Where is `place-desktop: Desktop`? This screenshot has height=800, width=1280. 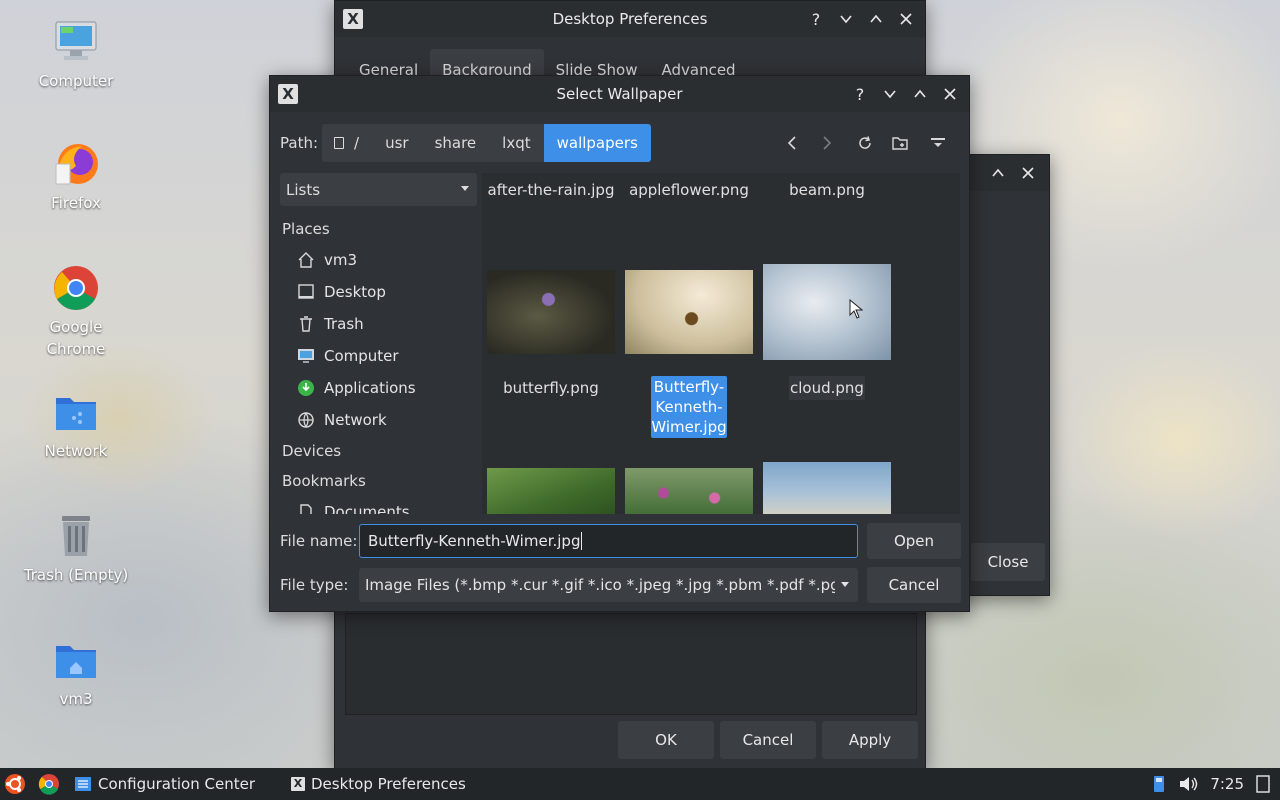
place-desktop: Desktop is located at coordinates (380, 292).